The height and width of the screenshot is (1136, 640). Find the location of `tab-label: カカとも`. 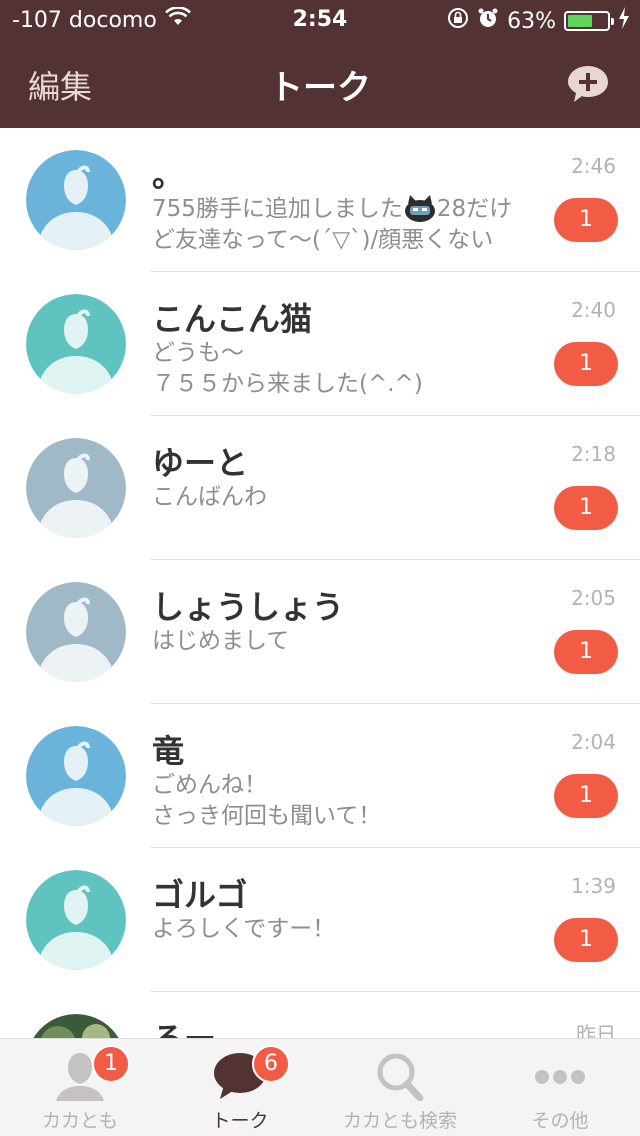

tab-label: カカとも is located at coordinates (79, 1121).